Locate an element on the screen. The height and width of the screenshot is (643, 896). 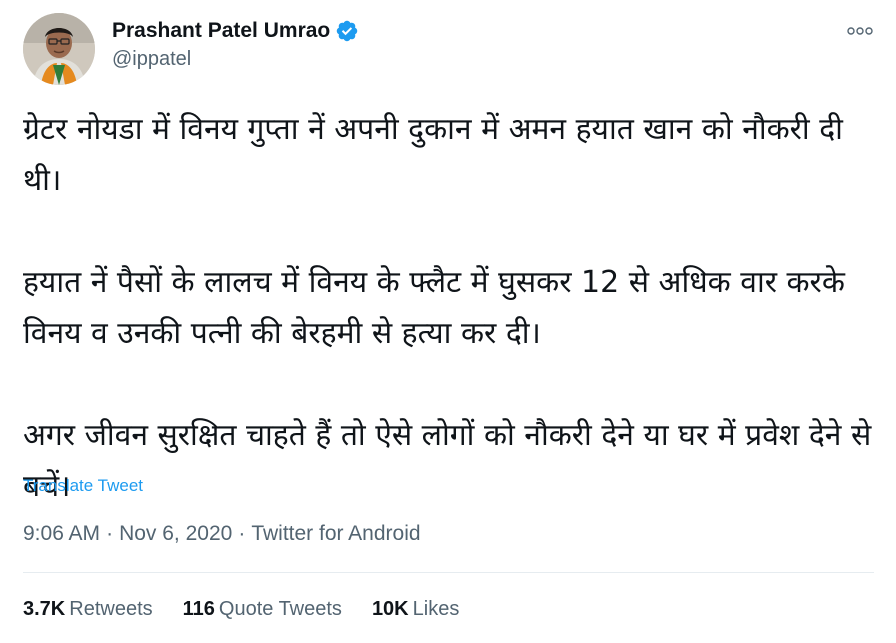
avatar is located at coordinates (59, 49).